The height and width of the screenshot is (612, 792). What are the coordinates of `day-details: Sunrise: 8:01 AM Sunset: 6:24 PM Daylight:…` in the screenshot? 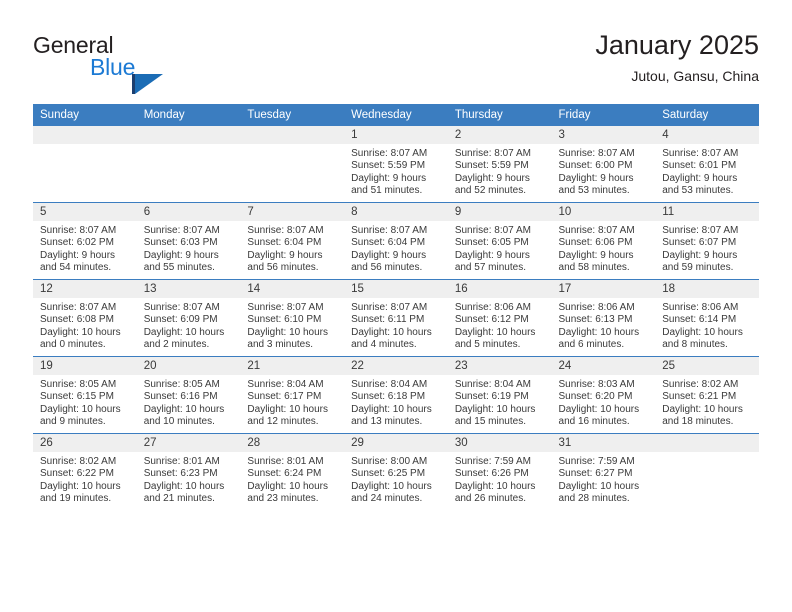 It's located at (292, 479).